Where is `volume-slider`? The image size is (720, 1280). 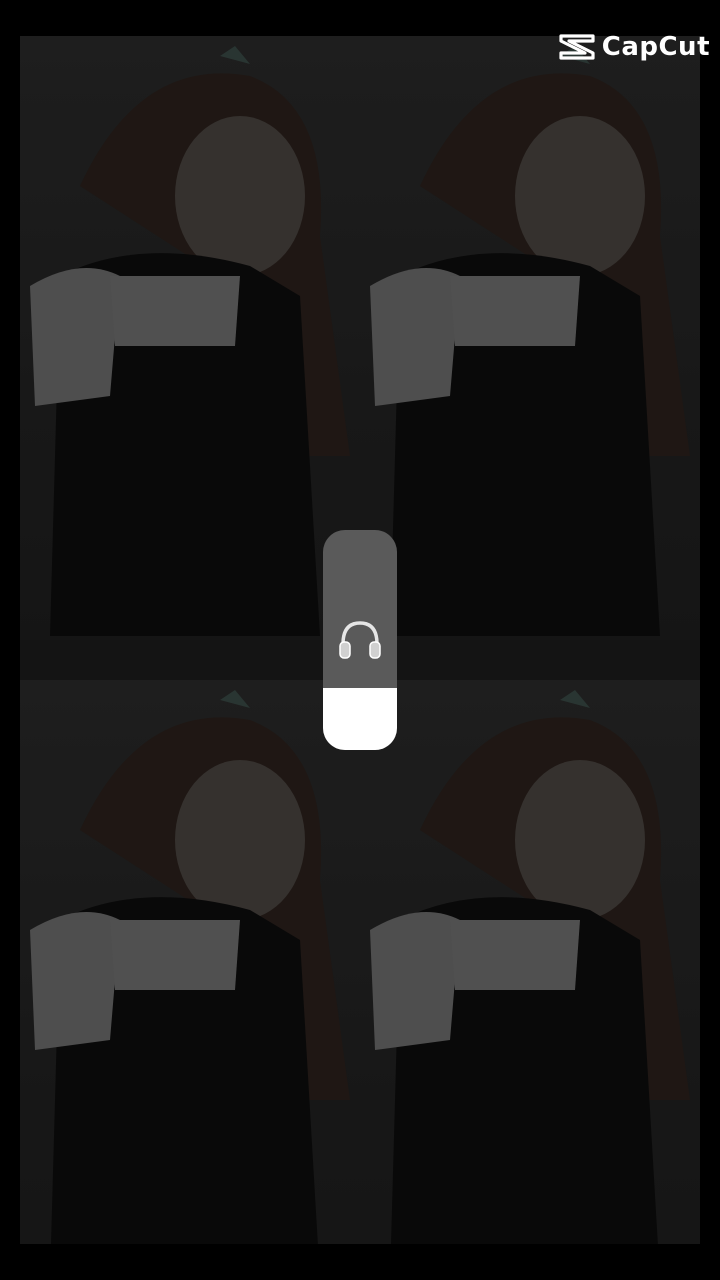
volume-slider is located at coordinates (360, 640).